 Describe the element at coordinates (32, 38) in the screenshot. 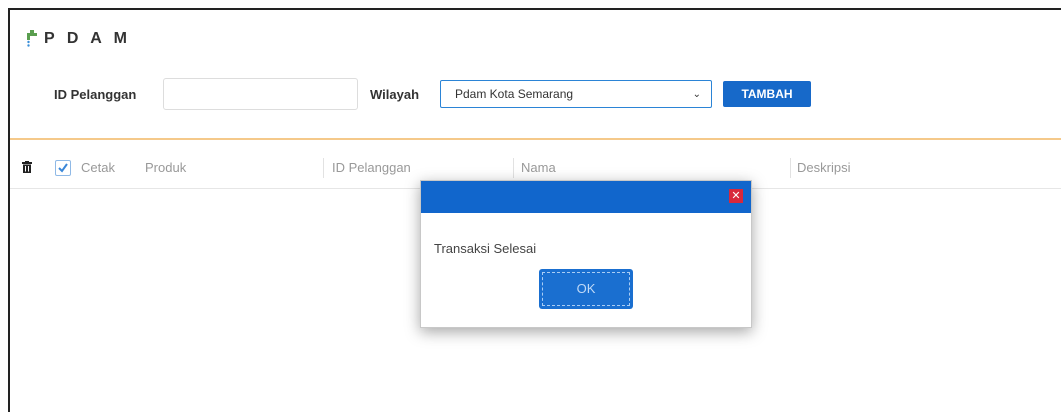

I see `water-tap-icon` at that location.